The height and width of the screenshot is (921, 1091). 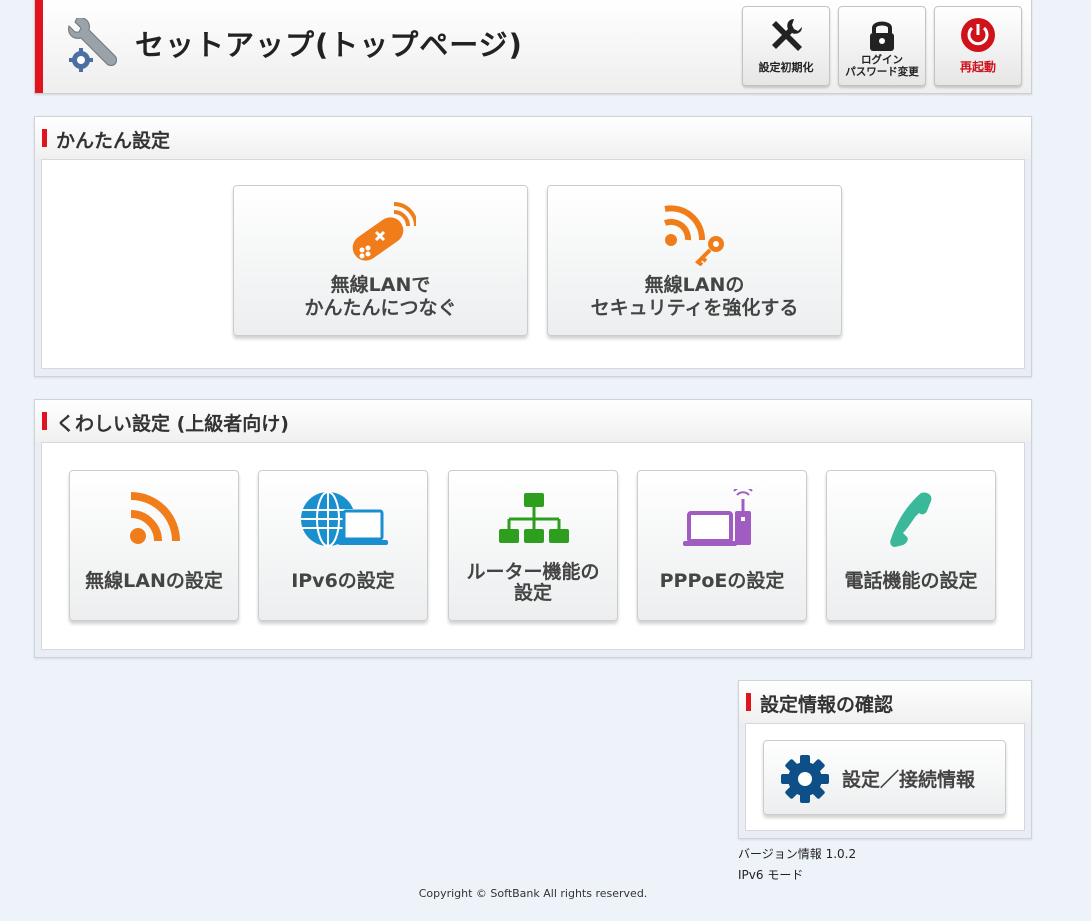 I want to click on reboot-button: 再起動, so click(x=978, y=46).